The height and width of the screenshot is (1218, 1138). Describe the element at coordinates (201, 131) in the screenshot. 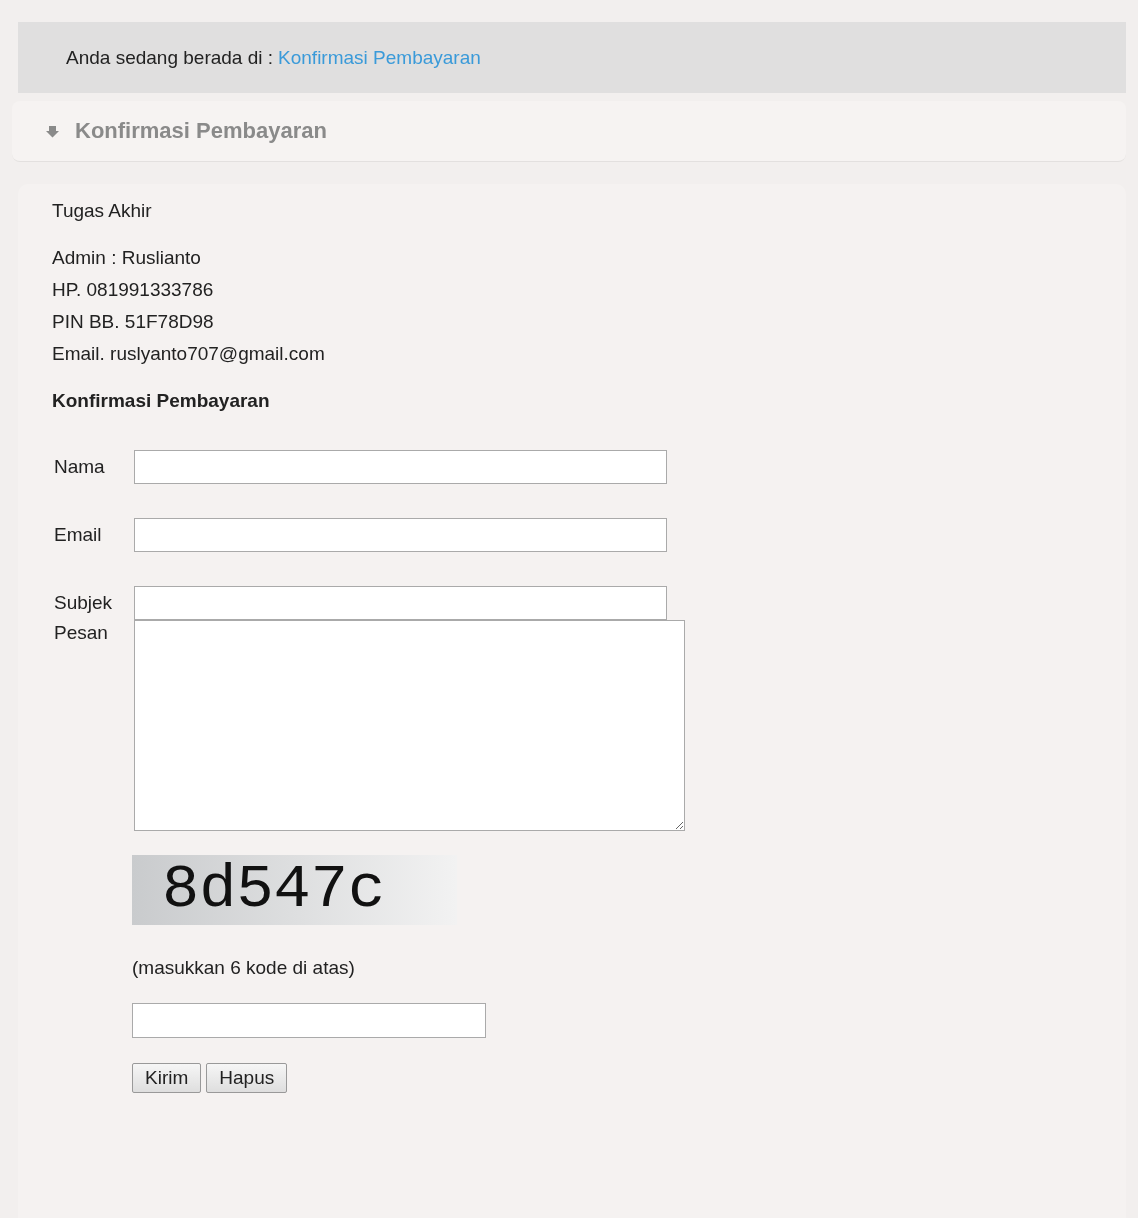

I see `page-heading: Konfirmasi Pembayaran` at that location.